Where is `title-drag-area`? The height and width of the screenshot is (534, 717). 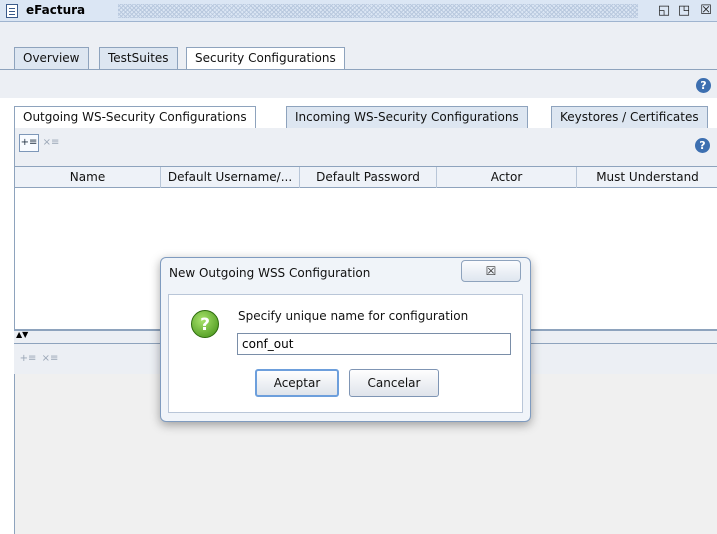
title-drag-area is located at coordinates (378, 11).